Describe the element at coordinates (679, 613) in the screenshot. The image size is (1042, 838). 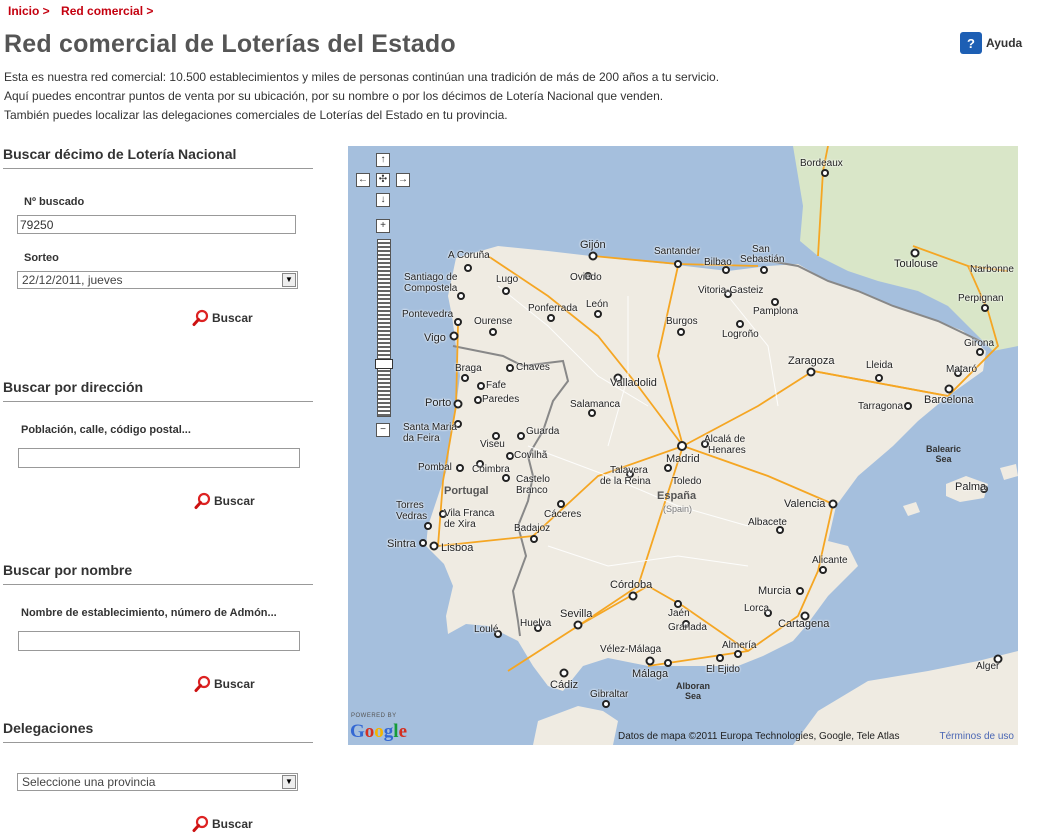
I see `city-label: Jaén` at that location.